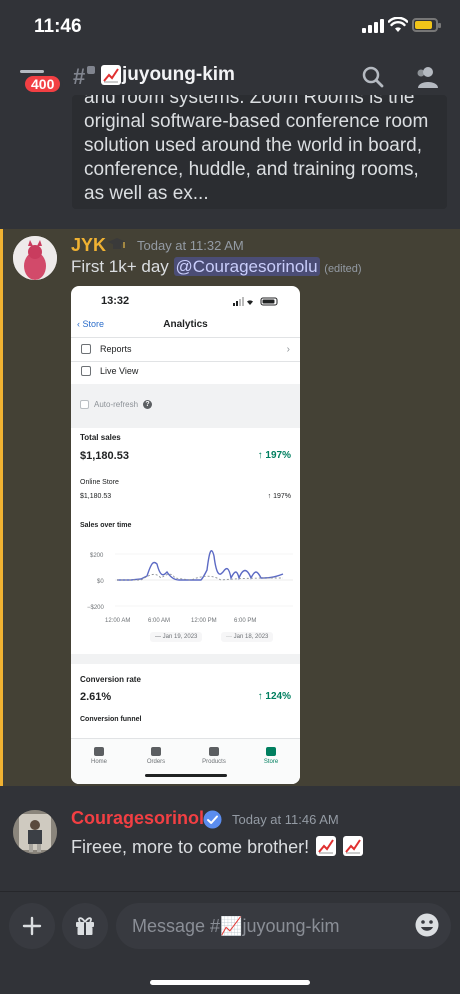 The width and height of the screenshot is (460, 994). Describe the element at coordinates (214, 751) in the screenshot. I see `tag-icon` at that location.